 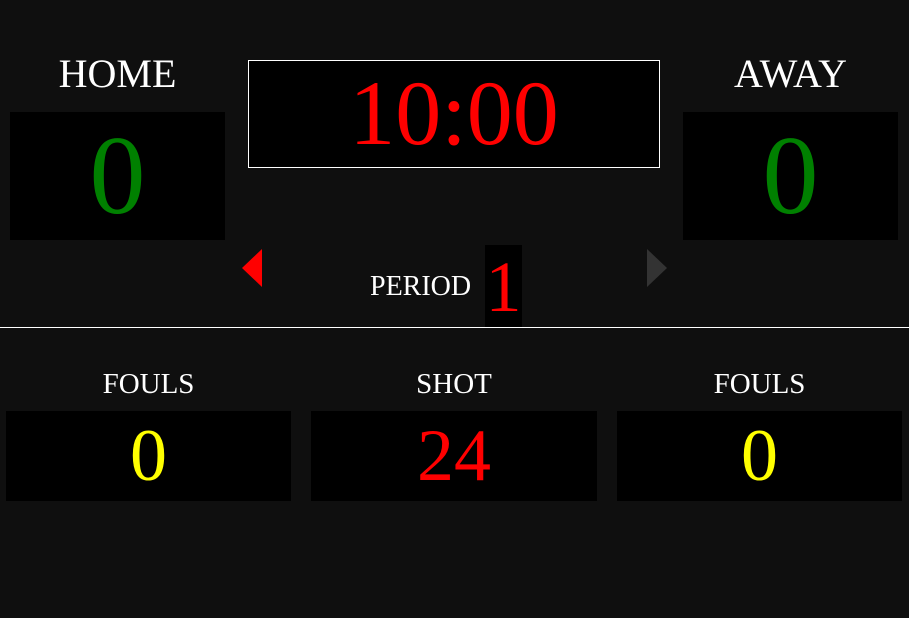 What do you see at coordinates (117, 73) in the screenshot?
I see `home-team-label: HOME` at bounding box center [117, 73].